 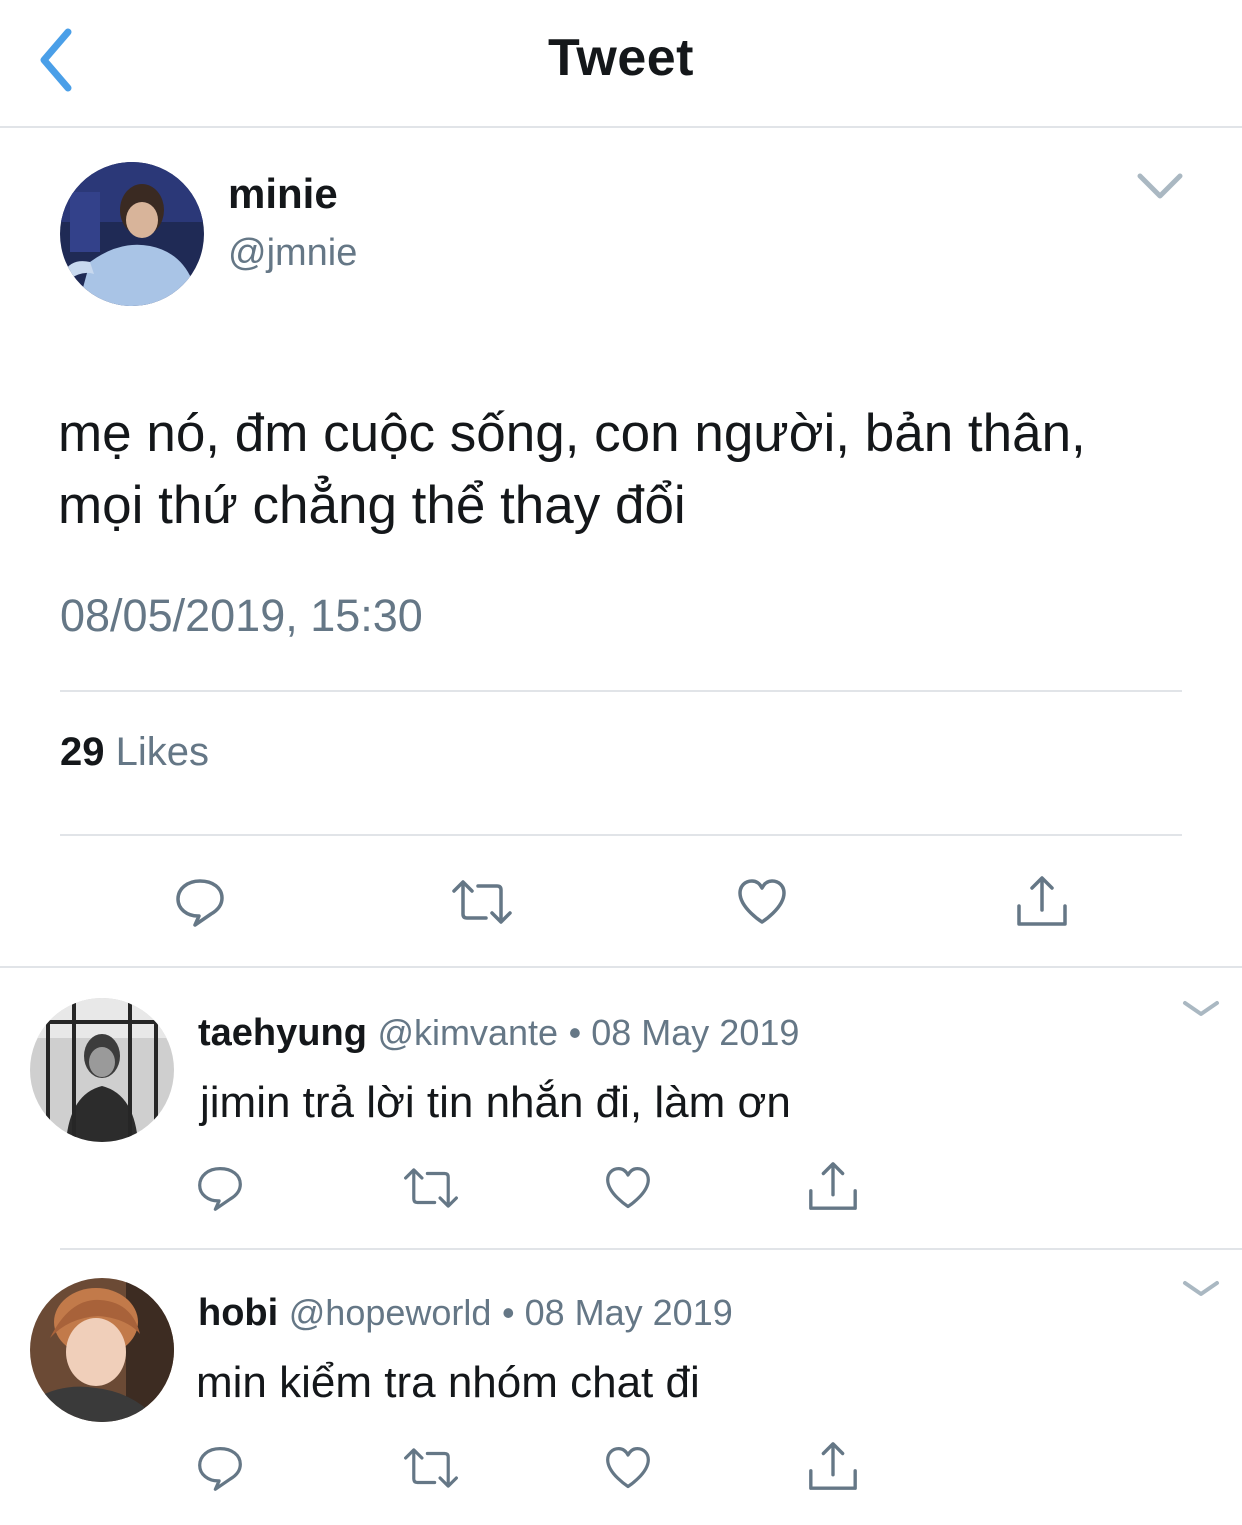 I want to click on tweet-timestamp: 08/05/2019, 15:30, so click(x=241, y=615).